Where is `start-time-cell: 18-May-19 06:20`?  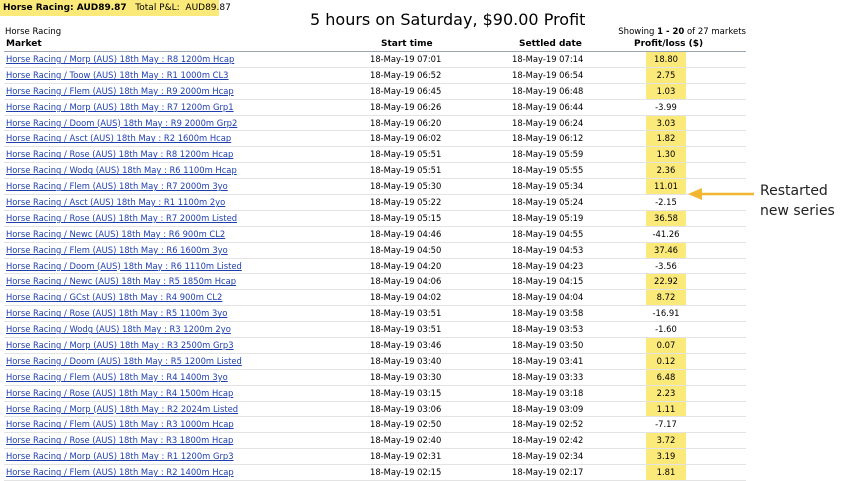 start-time-cell: 18-May-19 06:20 is located at coordinates (406, 122).